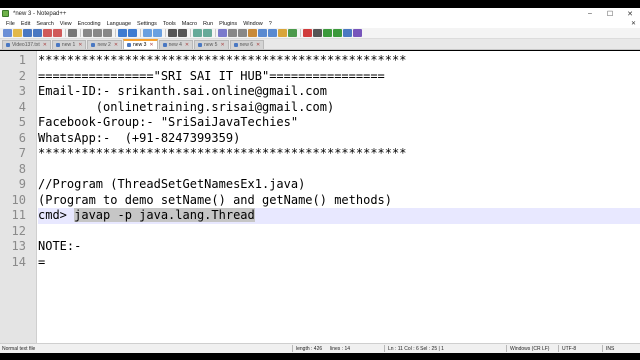  Describe the element at coordinates (282, 33) in the screenshot. I see `folder-workspace-icon` at that location.